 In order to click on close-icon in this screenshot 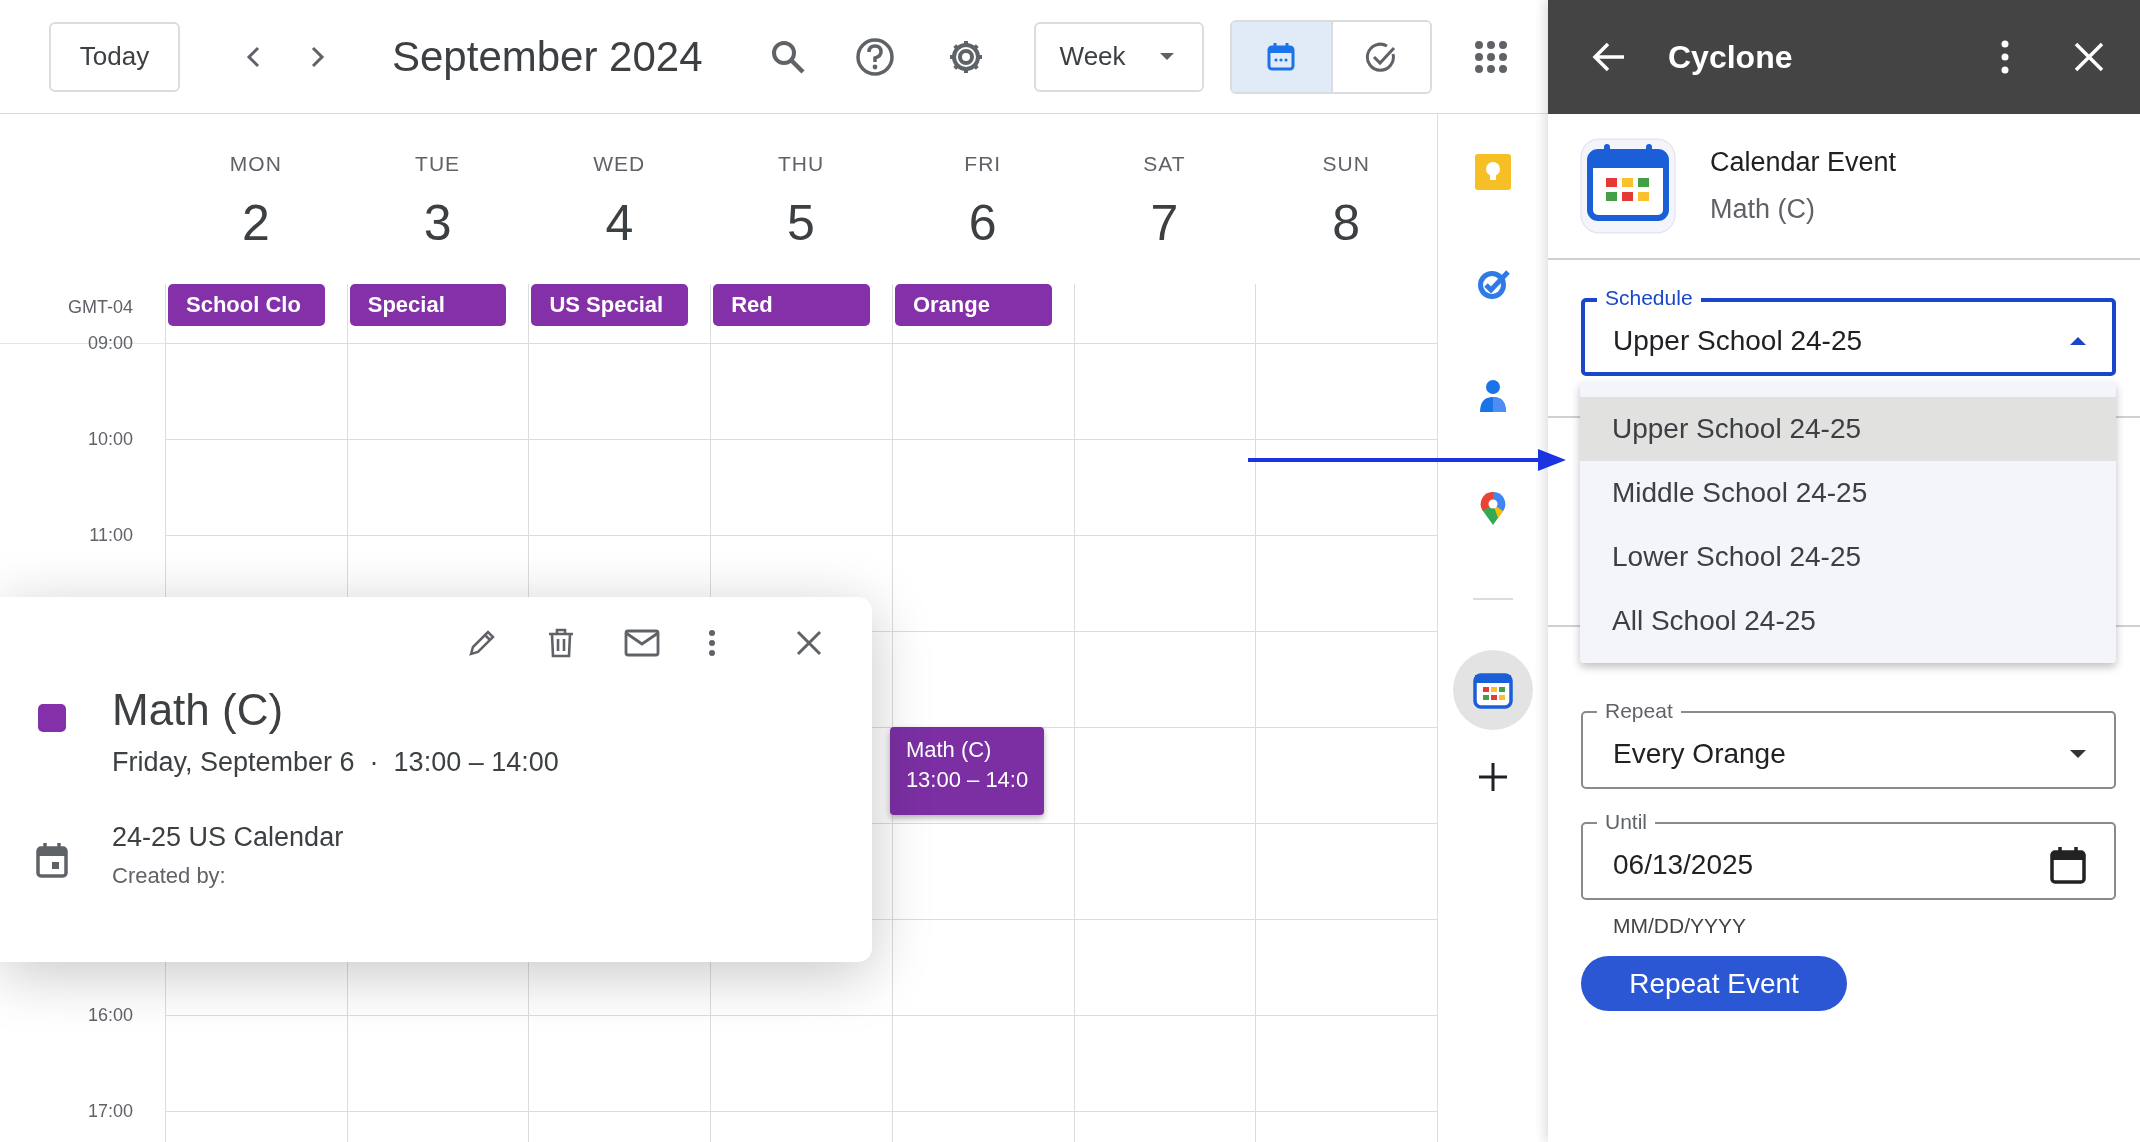, I will do `click(809, 643)`.